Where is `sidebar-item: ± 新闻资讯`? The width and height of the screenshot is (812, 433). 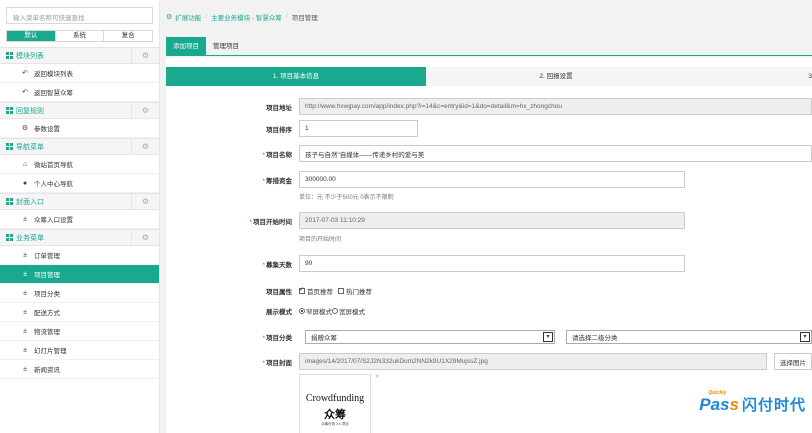 sidebar-item: ± 新闻资讯 is located at coordinates (79, 369).